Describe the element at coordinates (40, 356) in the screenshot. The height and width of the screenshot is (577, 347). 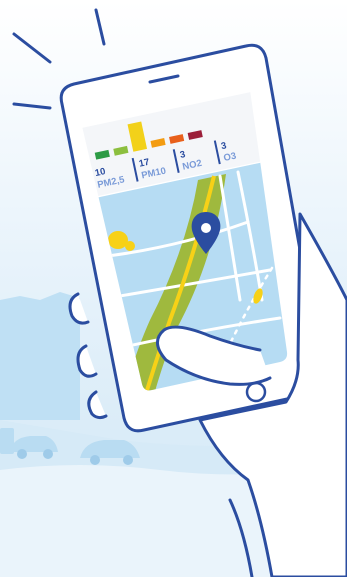
I see `city-silhouette` at that location.